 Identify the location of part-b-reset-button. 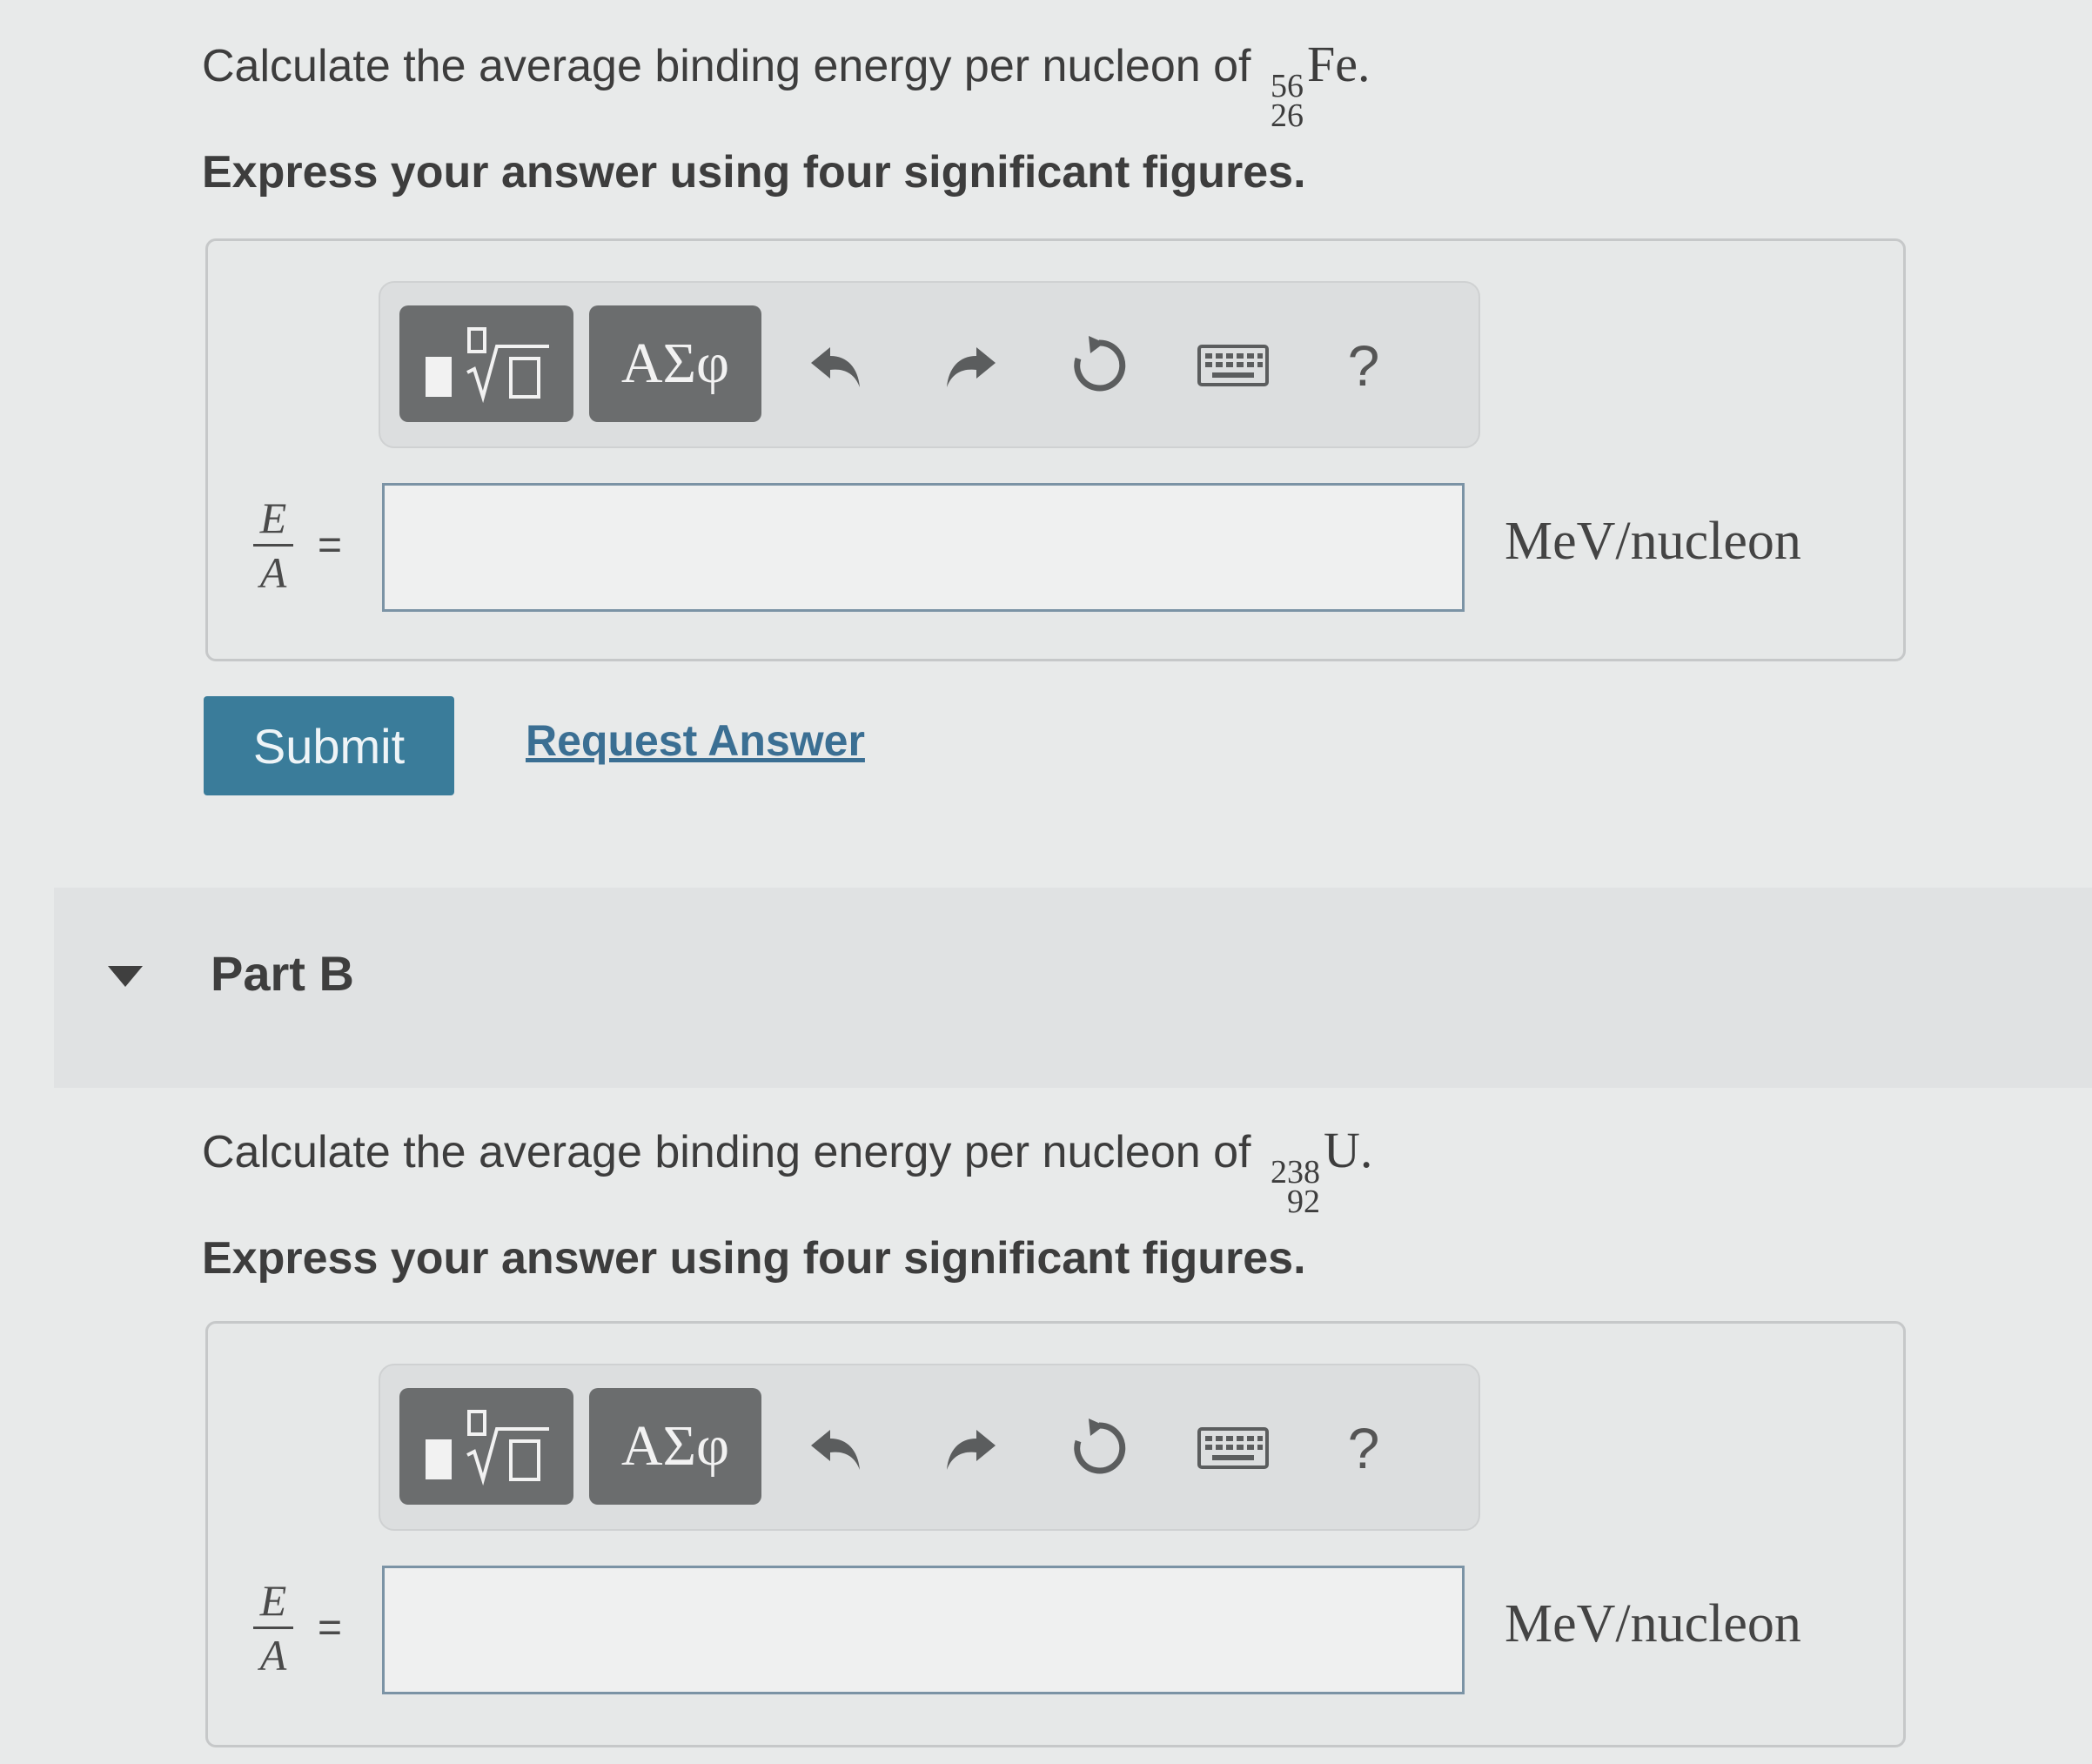
(1099, 1448).